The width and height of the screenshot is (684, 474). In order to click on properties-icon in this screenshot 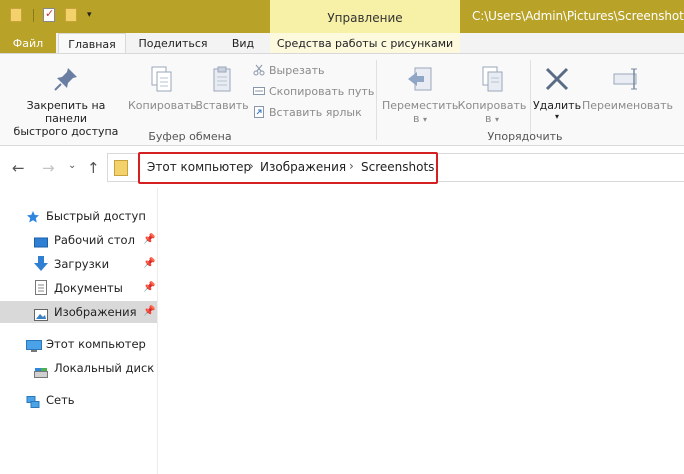, I will do `click(49, 14)`.